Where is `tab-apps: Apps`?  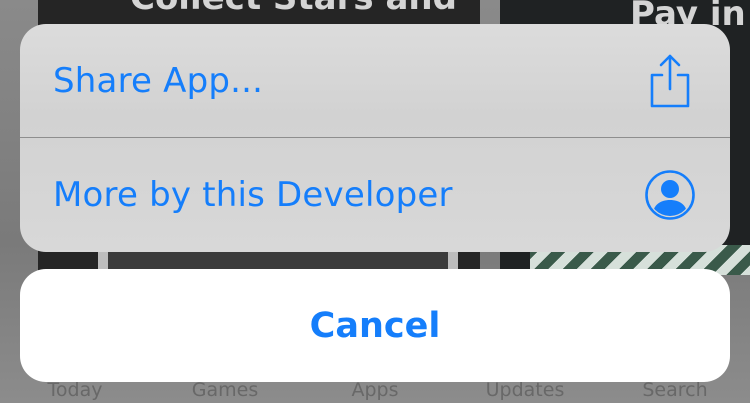
tab-apps: Apps is located at coordinates (375, 390).